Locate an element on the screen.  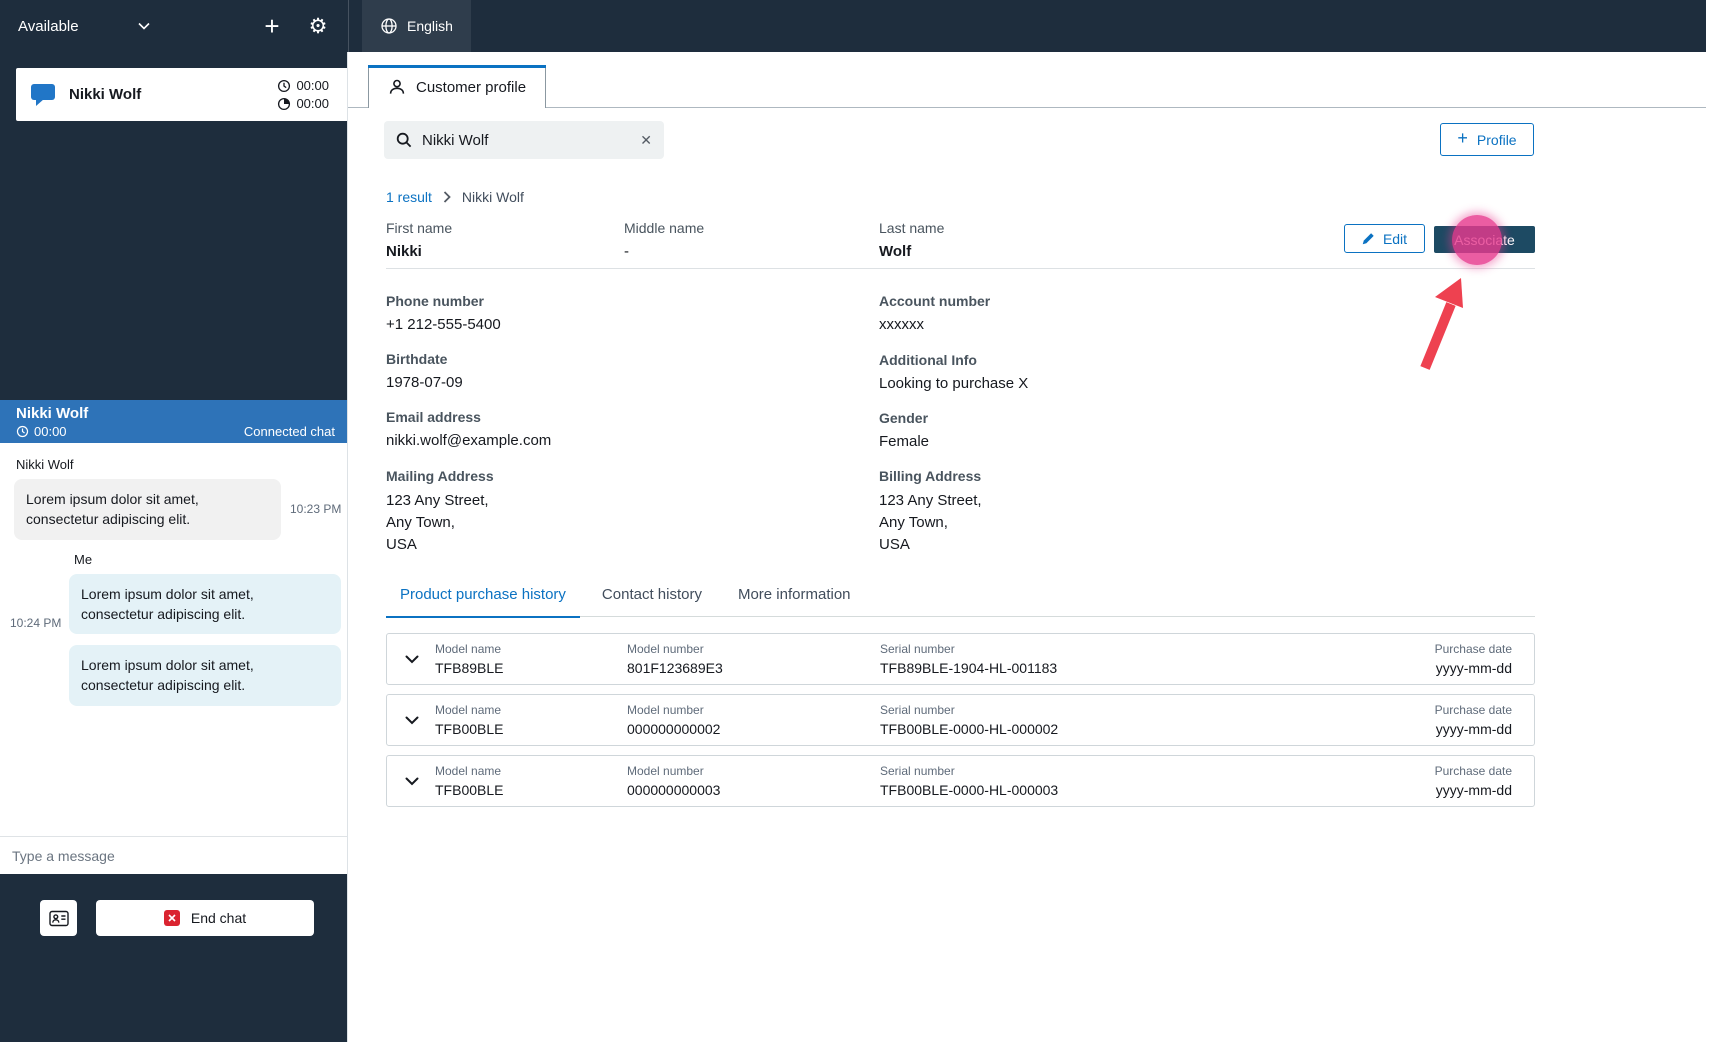
field-value: Nikki is located at coordinates (404, 251).